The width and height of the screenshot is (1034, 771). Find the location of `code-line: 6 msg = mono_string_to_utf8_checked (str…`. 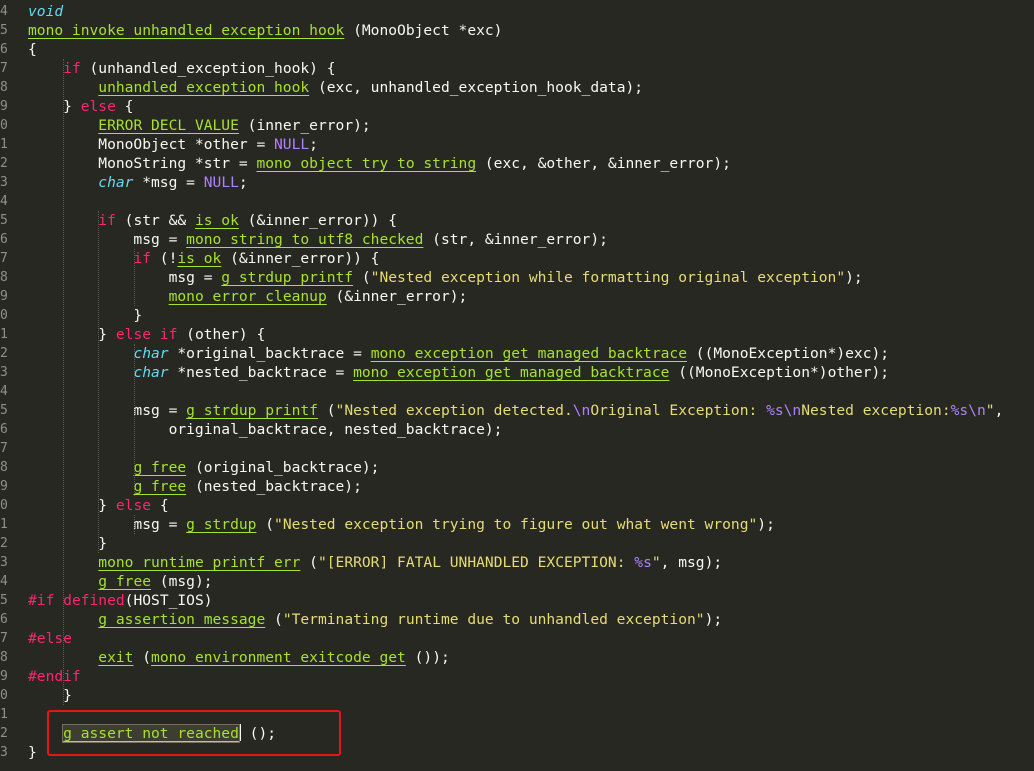

code-line: 6 msg = mono_string_to_utf8_checked (str… is located at coordinates (517, 239).